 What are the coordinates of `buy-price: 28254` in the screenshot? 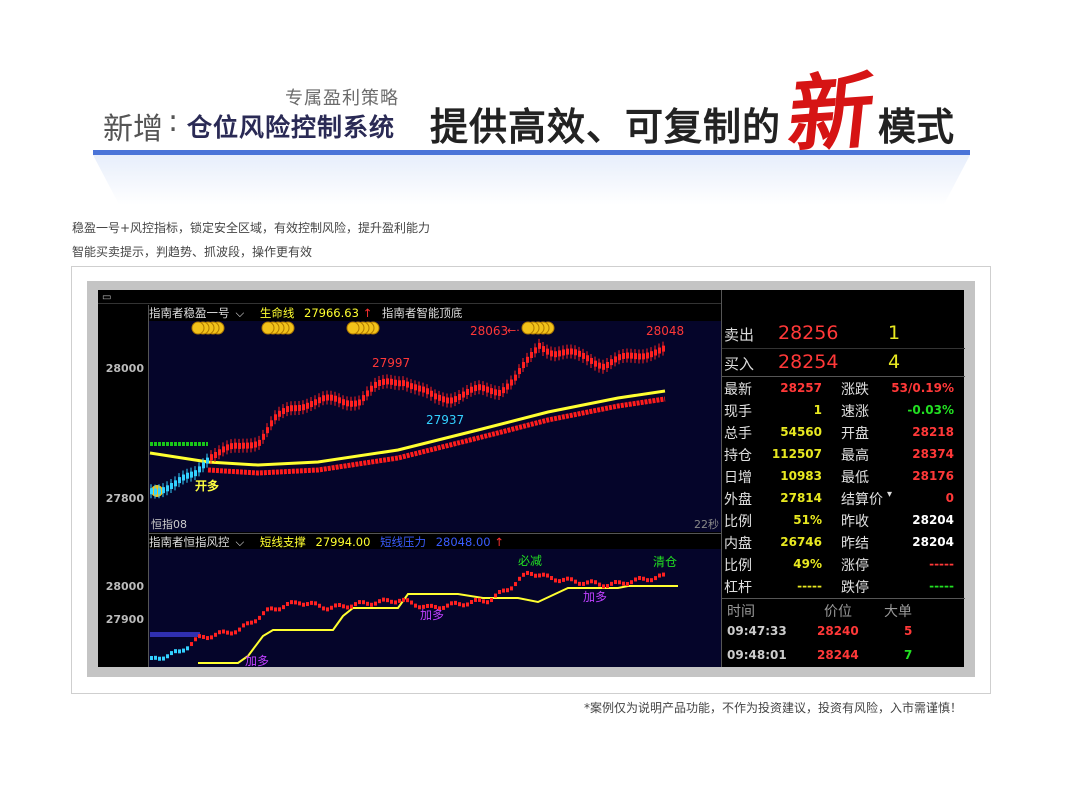 It's located at (808, 362).